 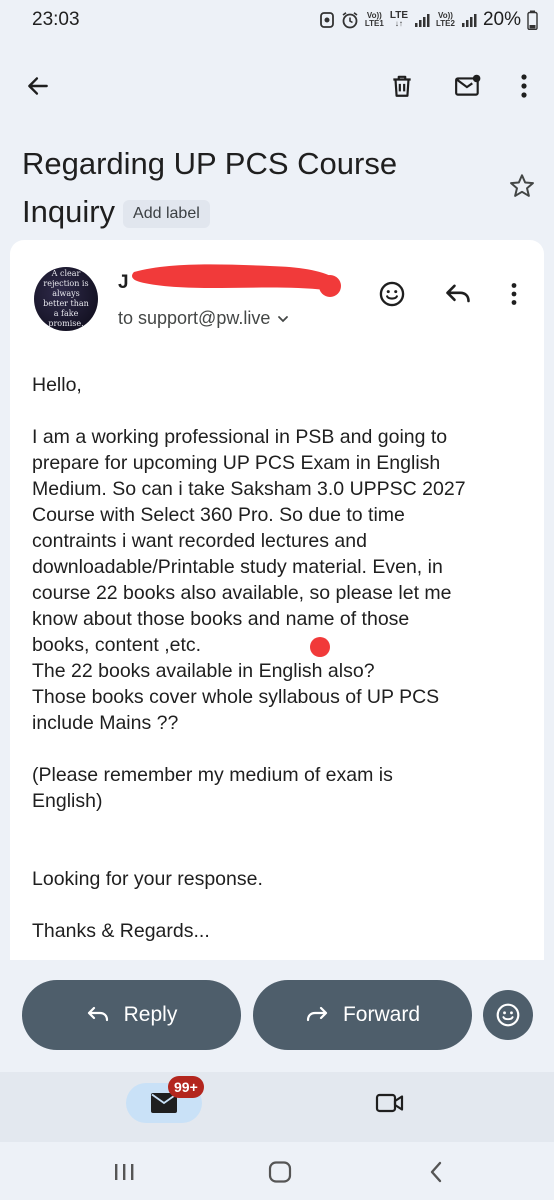 What do you see at coordinates (105, 723) in the screenshot?
I see `body-line: include Mains ??` at bounding box center [105, 723].